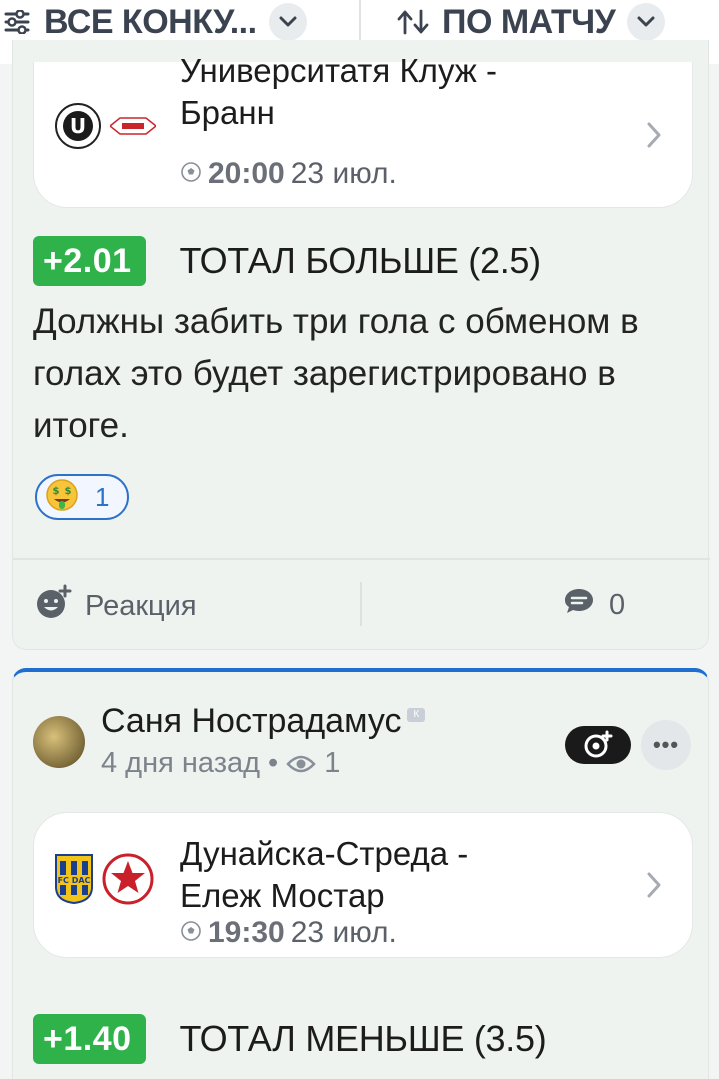 This screenshot has width=719, height=1079. I want to click on post-meta: 4 дня назад • 1, so click(263, 763).